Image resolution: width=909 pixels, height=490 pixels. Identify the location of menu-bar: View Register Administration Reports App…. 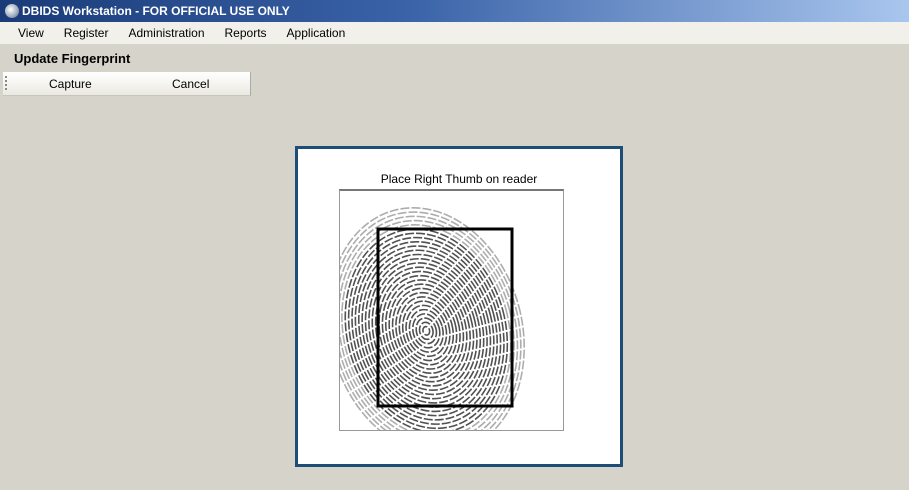
(454, 33).